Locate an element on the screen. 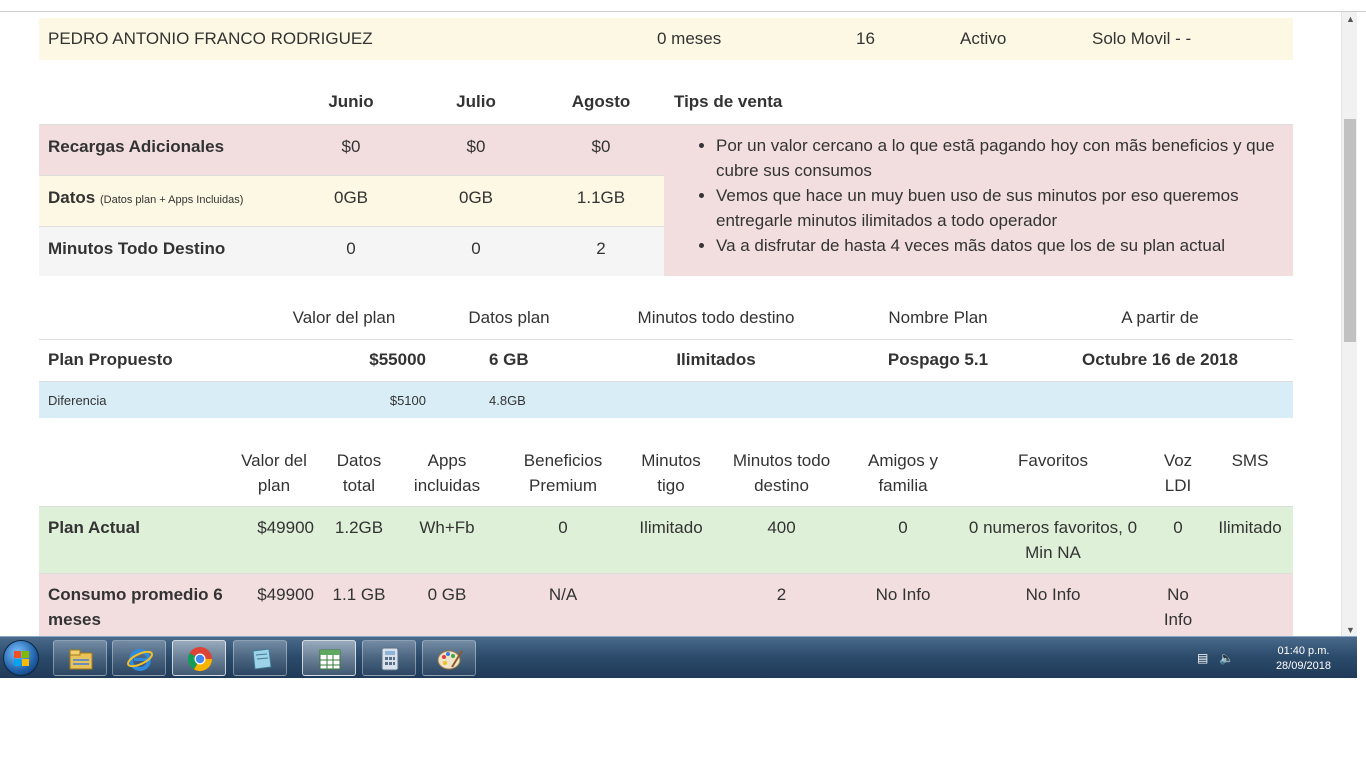  scroll-up-arrow-icon: ▲ is located at coordinates (1350, 19).